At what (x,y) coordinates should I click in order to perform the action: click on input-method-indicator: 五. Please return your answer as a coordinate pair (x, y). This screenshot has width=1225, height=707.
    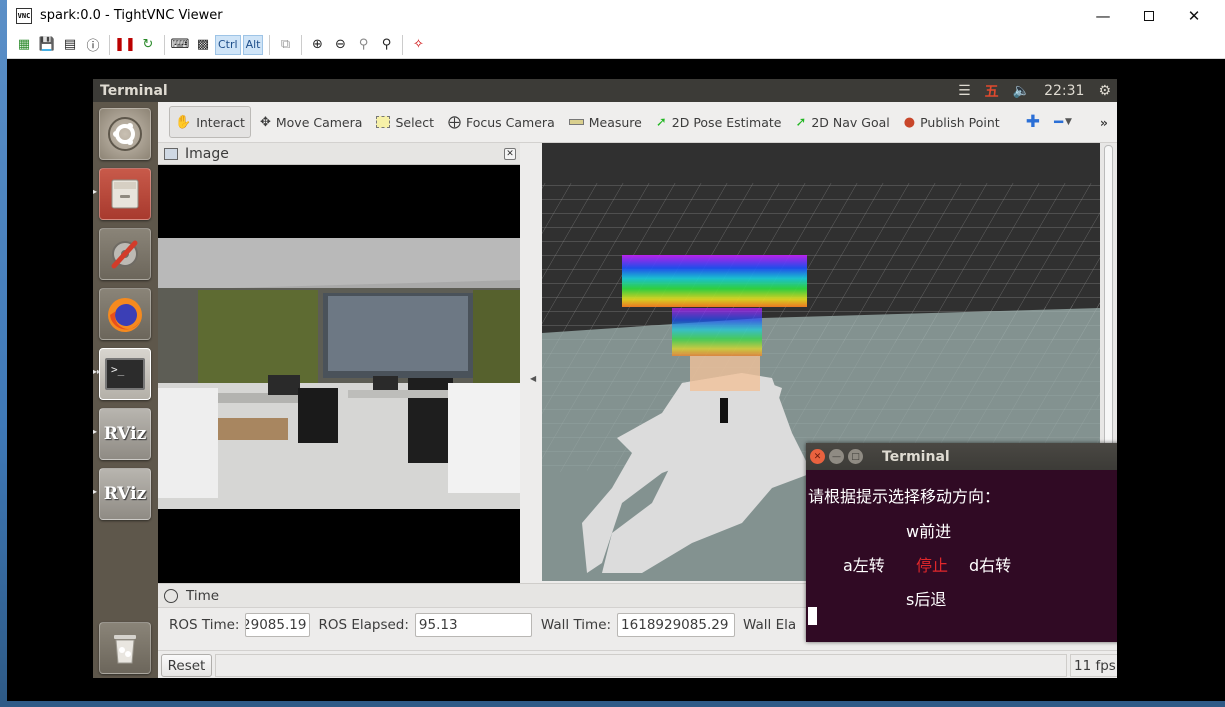
    Looking at the image, I should click on (992, 91).